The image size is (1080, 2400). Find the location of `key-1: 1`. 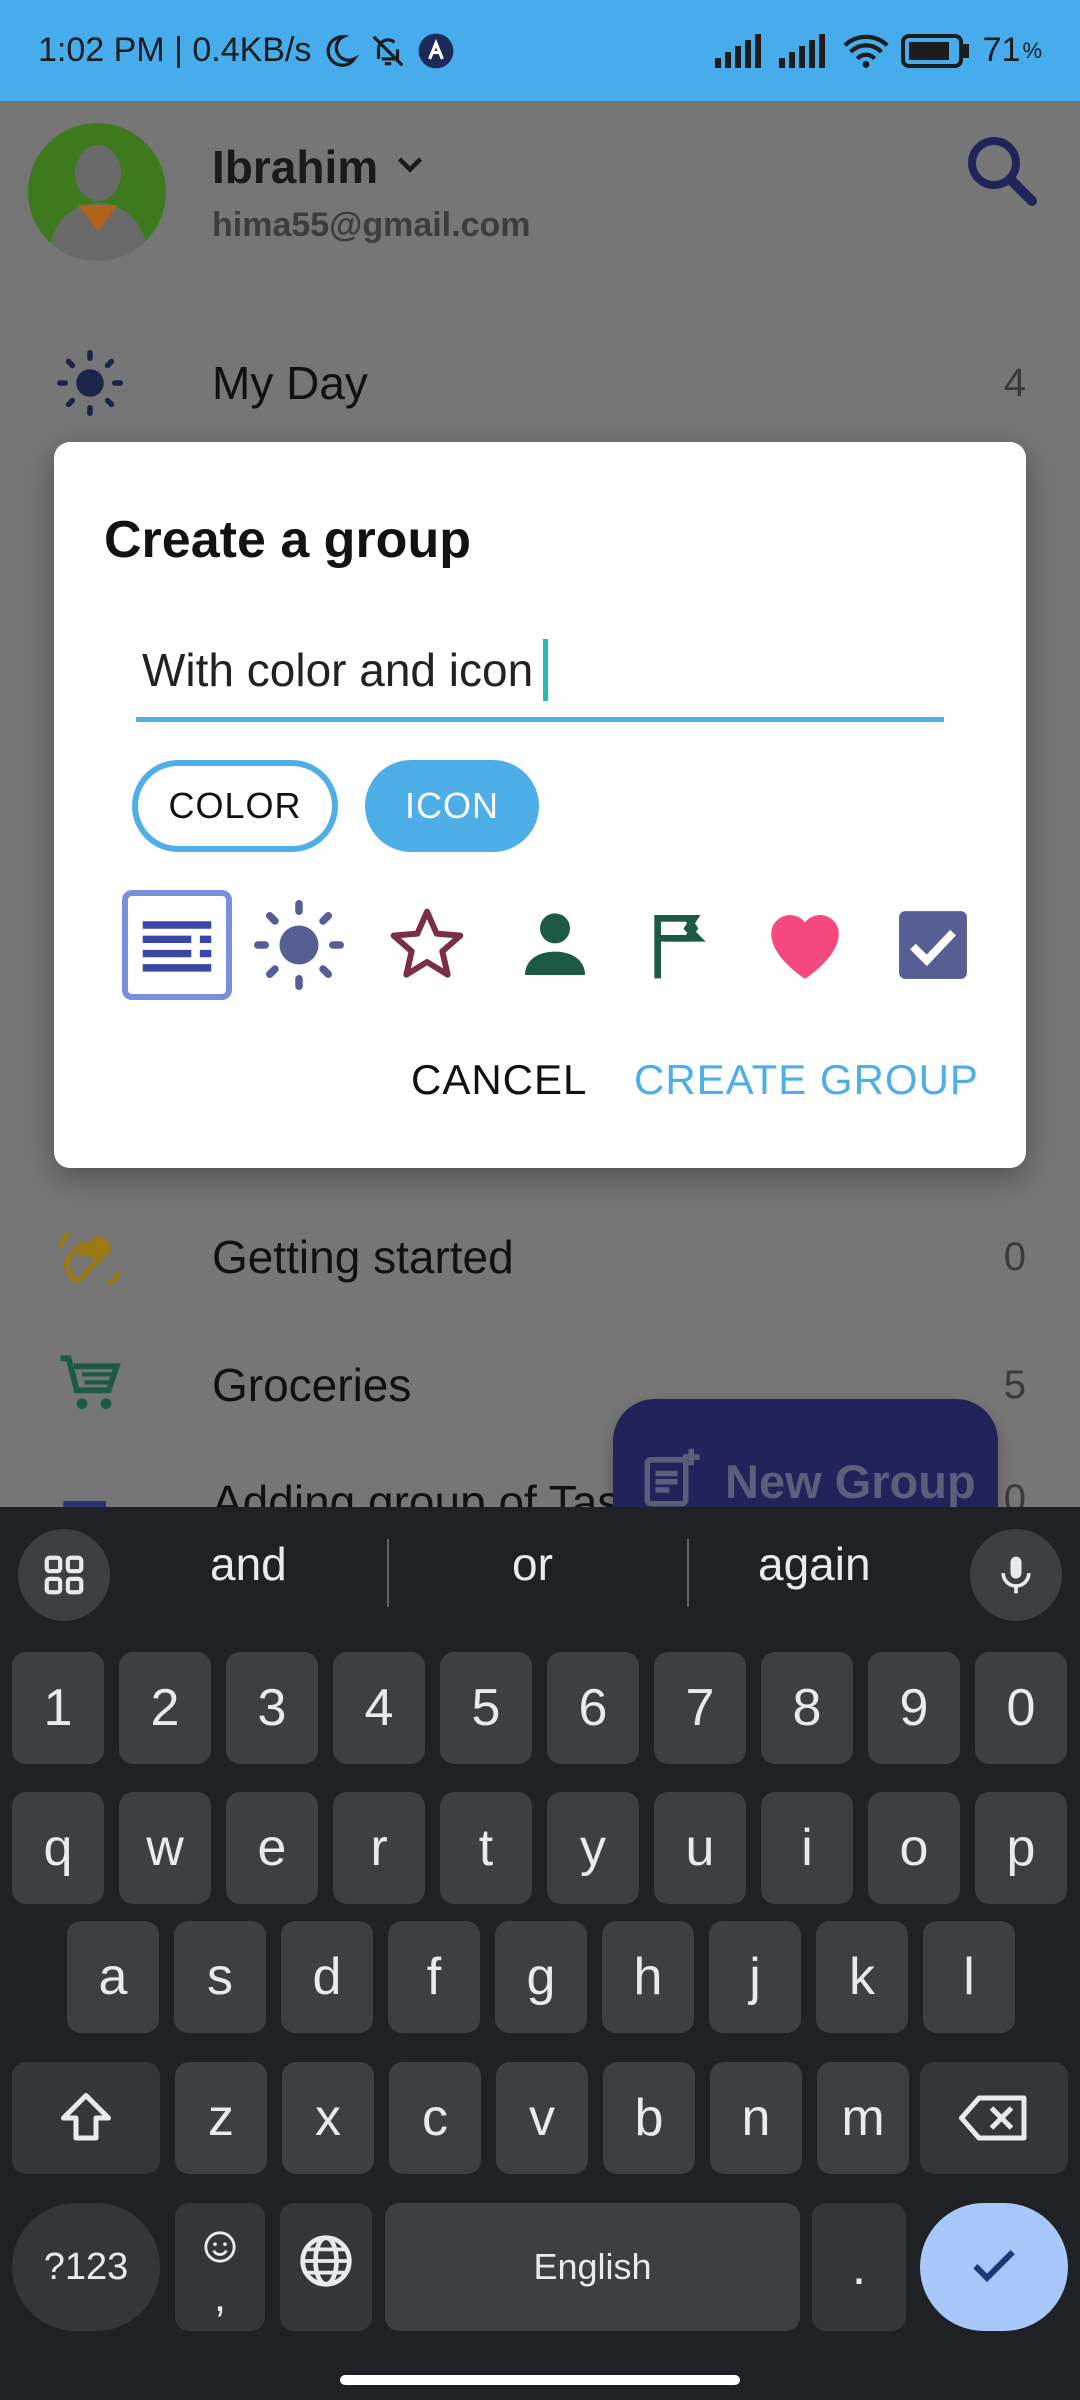

key-1: 1 is located at coordinates (58, 1708).